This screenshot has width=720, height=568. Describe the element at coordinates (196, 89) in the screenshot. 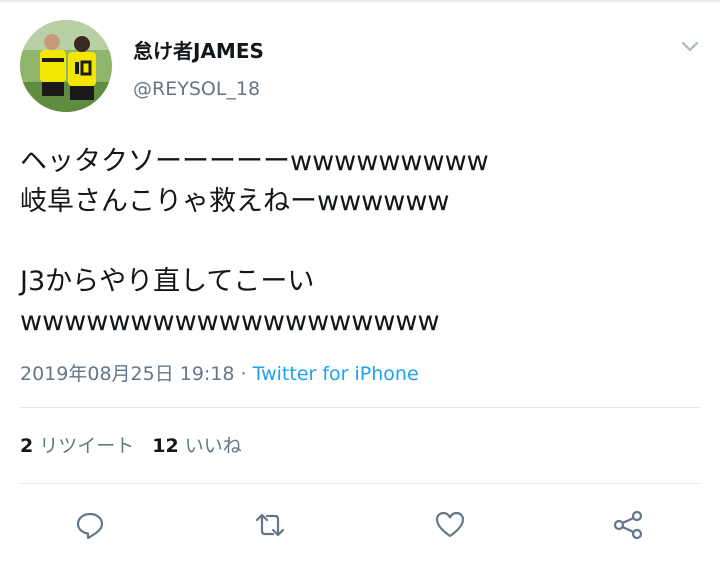

I see `user-handle: @REYSOL_18` at that location.